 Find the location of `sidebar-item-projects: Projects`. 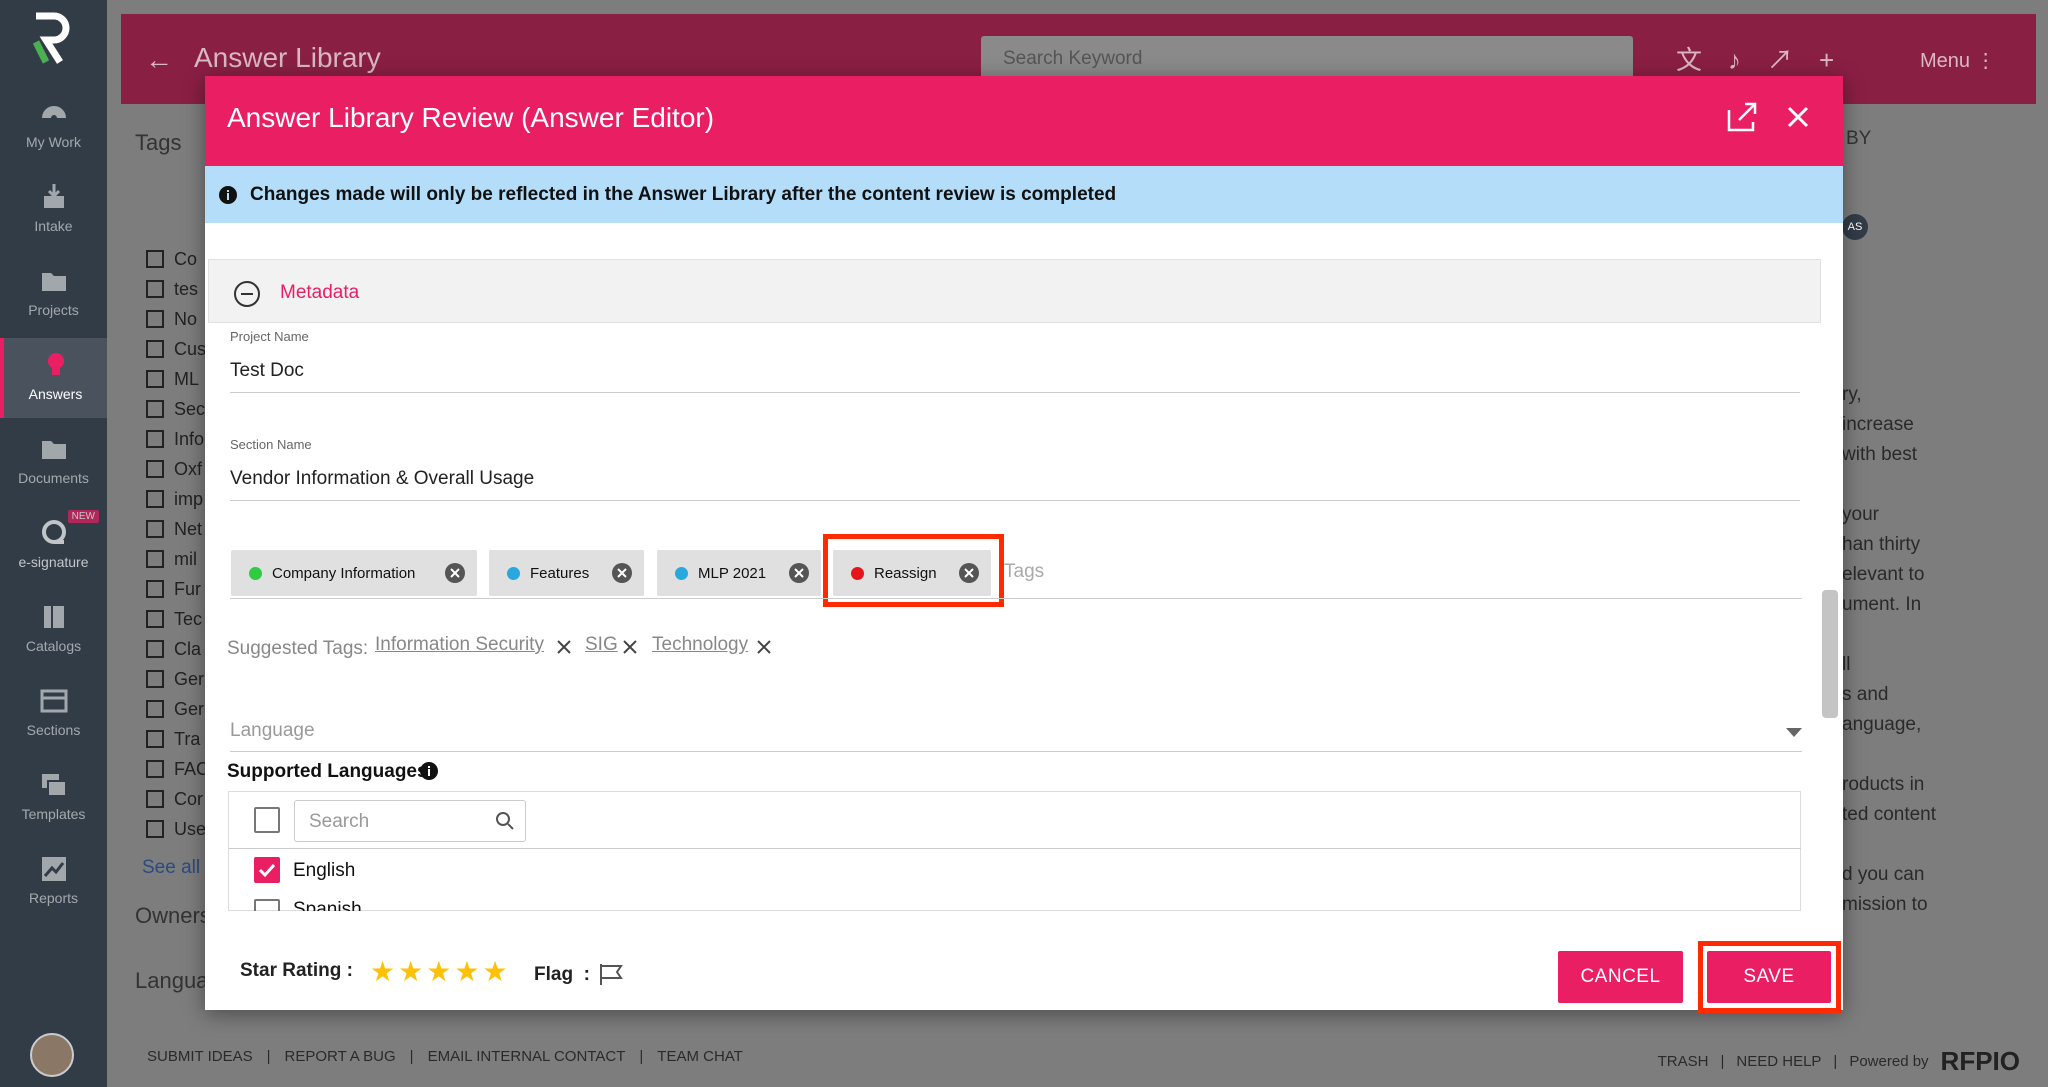

sidebar-item-projects: Projects is located at coordinates (53, 294).